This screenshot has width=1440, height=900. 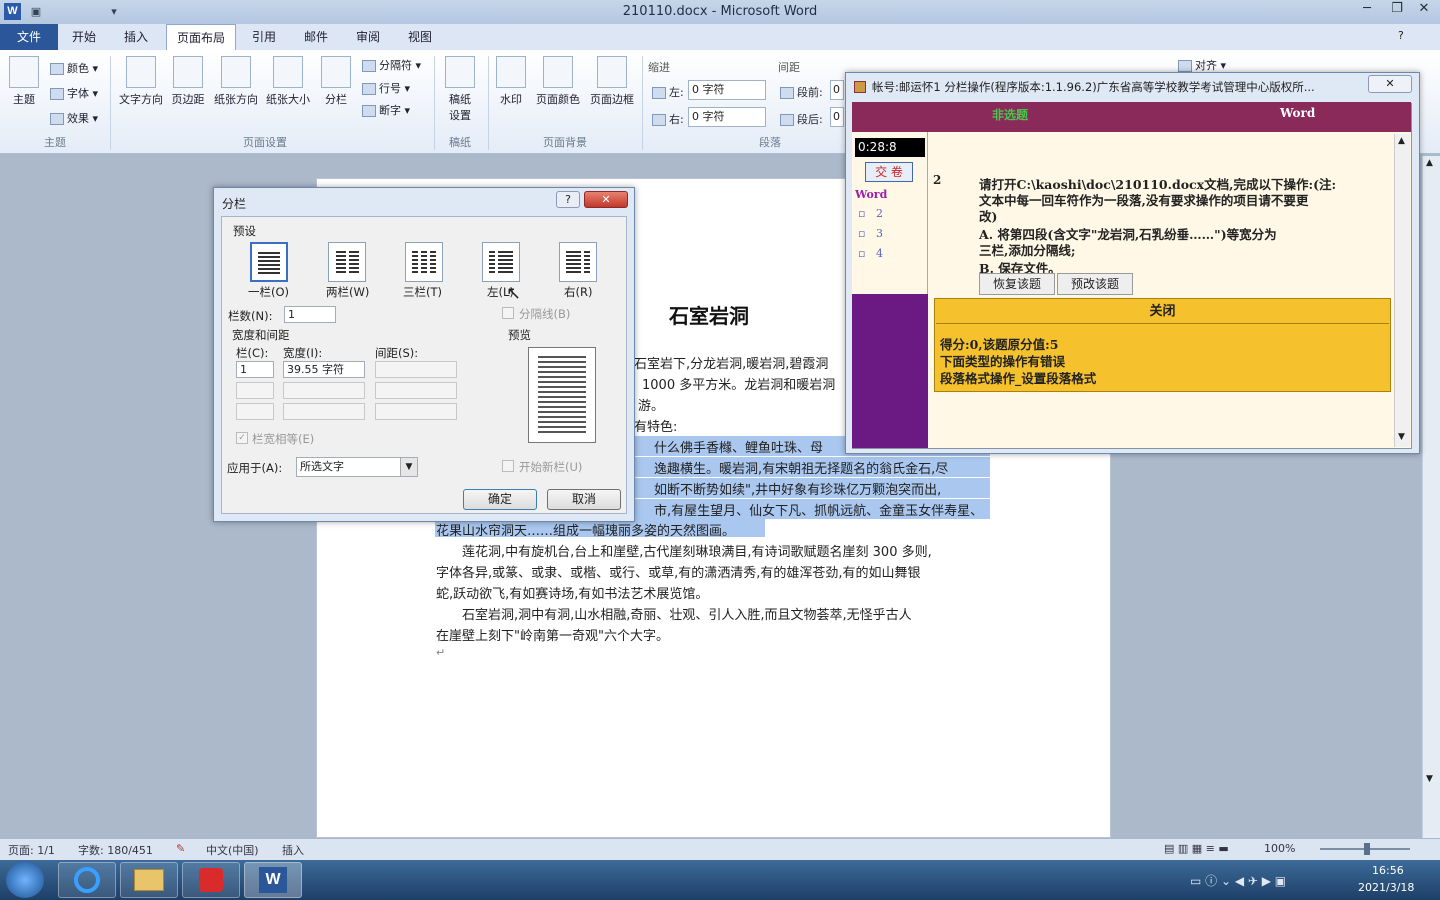 What do you see at coordinates (31, 850) in the screenshot?
I see `status-page: 页面: 1/1` at bounding box center [31, 850].